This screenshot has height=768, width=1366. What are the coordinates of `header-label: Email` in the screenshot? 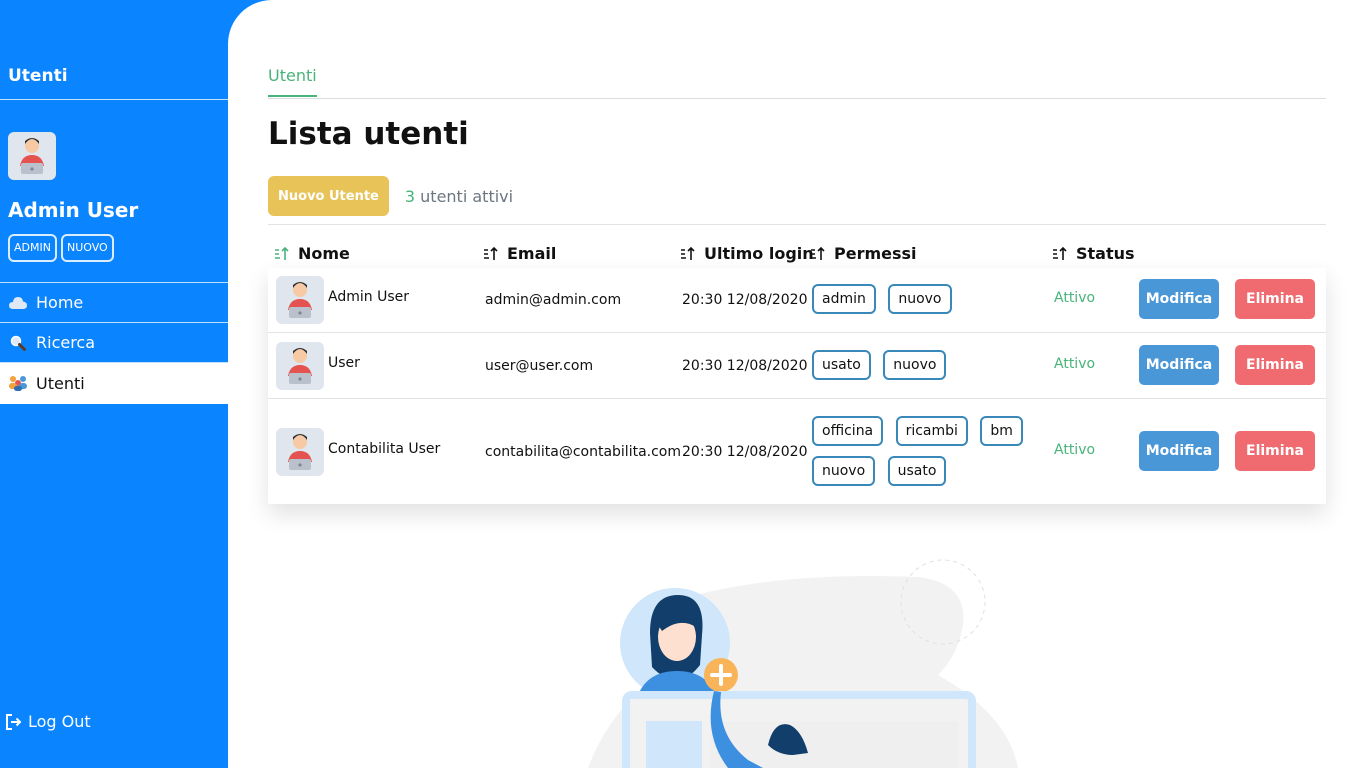 It's located at (532, 253).